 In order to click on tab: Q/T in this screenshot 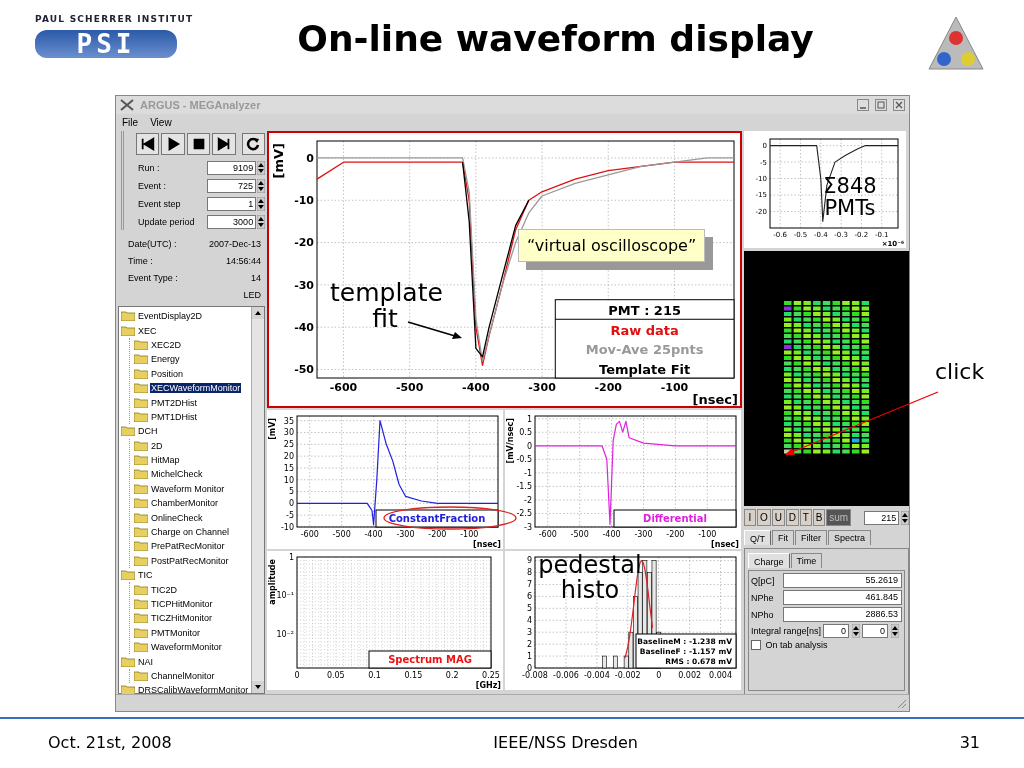, I will do `click(757, 537)`.